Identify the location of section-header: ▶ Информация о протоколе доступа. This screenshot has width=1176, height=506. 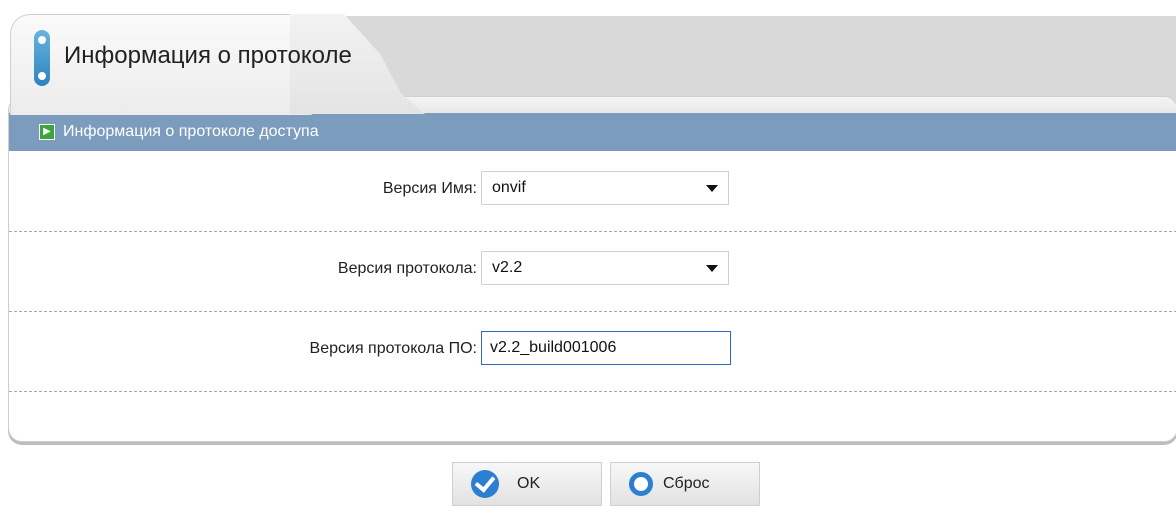
(592, 132).